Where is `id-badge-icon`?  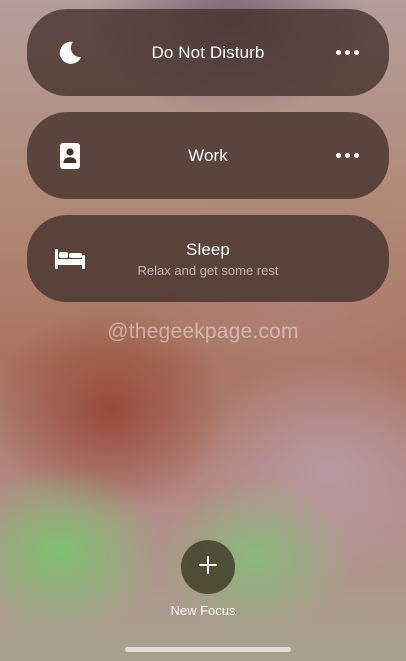
id-badge-icon is located at coordinates (70, 156).